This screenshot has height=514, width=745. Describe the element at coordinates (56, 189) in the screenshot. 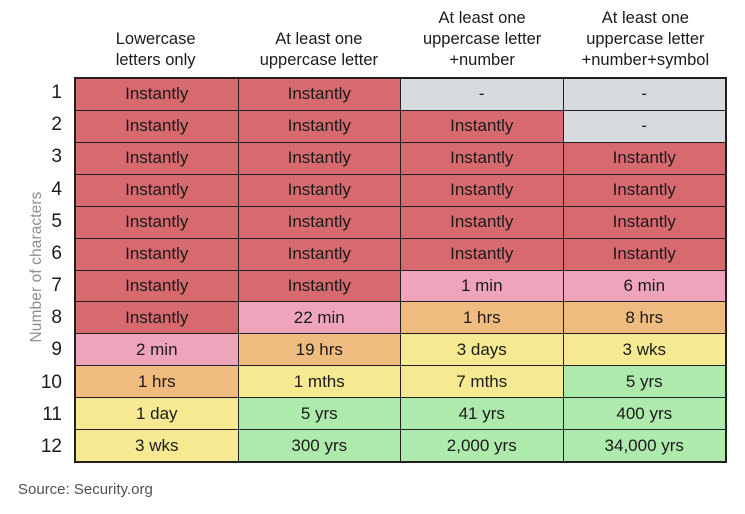

I see `row-number-label: 4` at that location.